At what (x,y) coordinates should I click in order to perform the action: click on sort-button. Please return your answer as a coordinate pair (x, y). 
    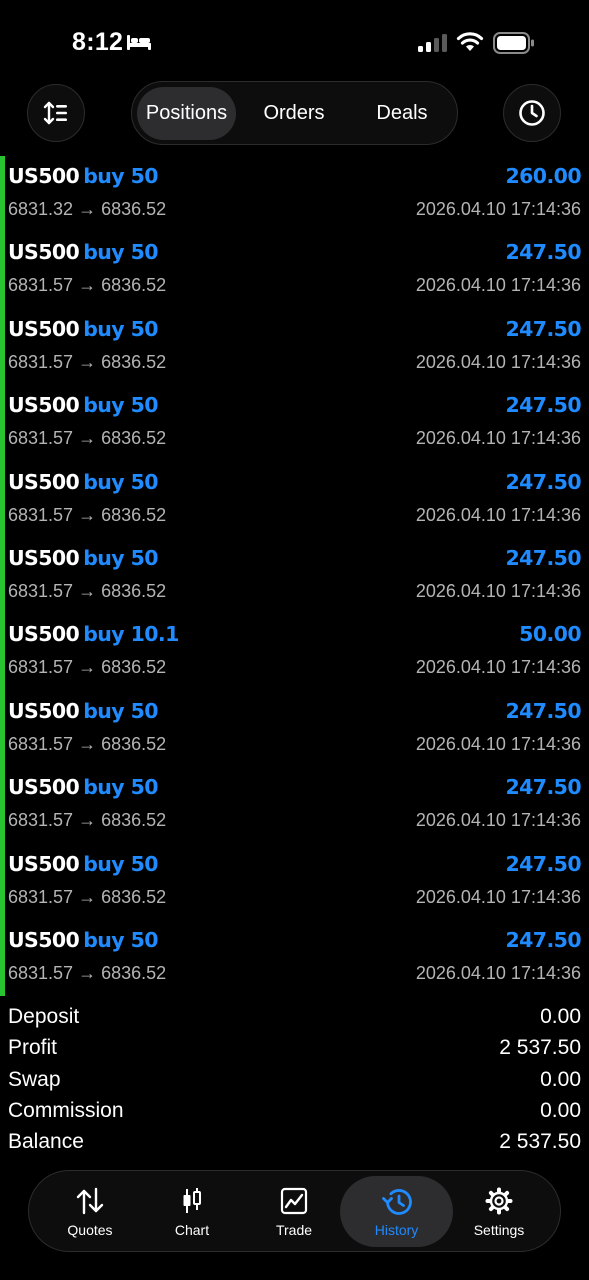
    Looking at the image, I should click on (56, 113).